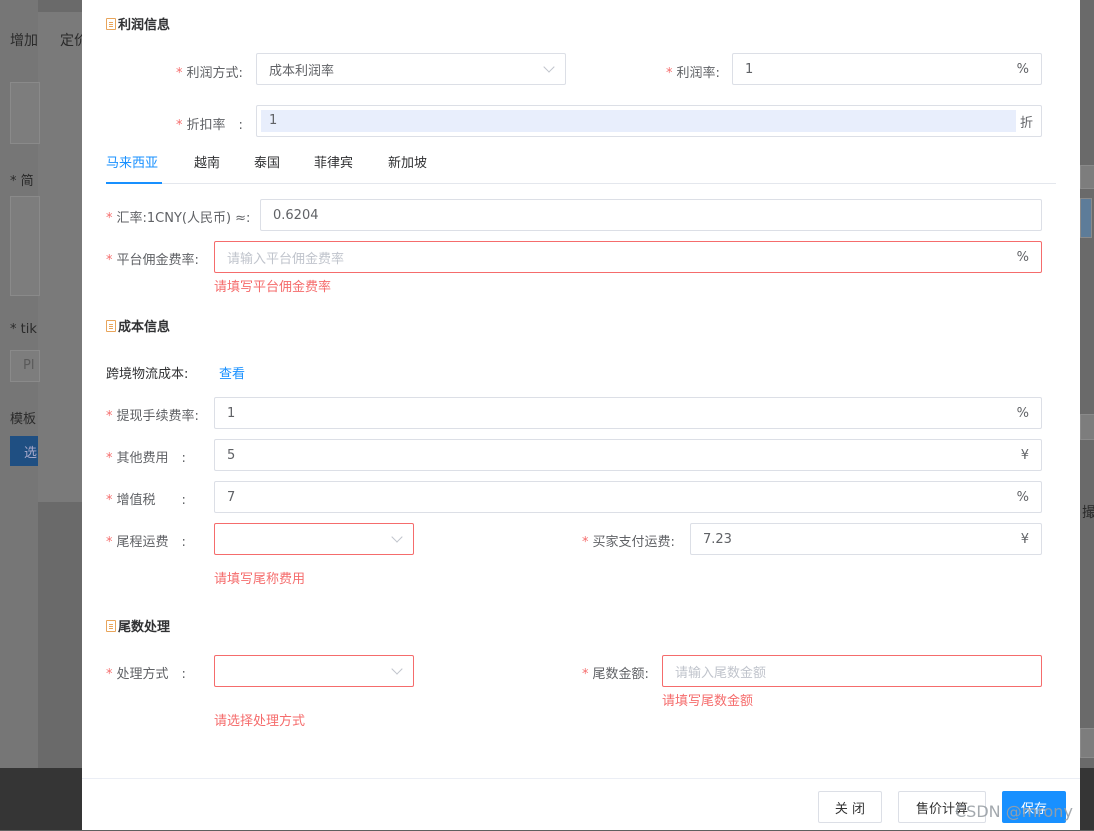 This screenshot has width=1094, height=831. Describe the element at coordinates (314, 539) in the screenshot. I see `tail-freight-select` at that location.